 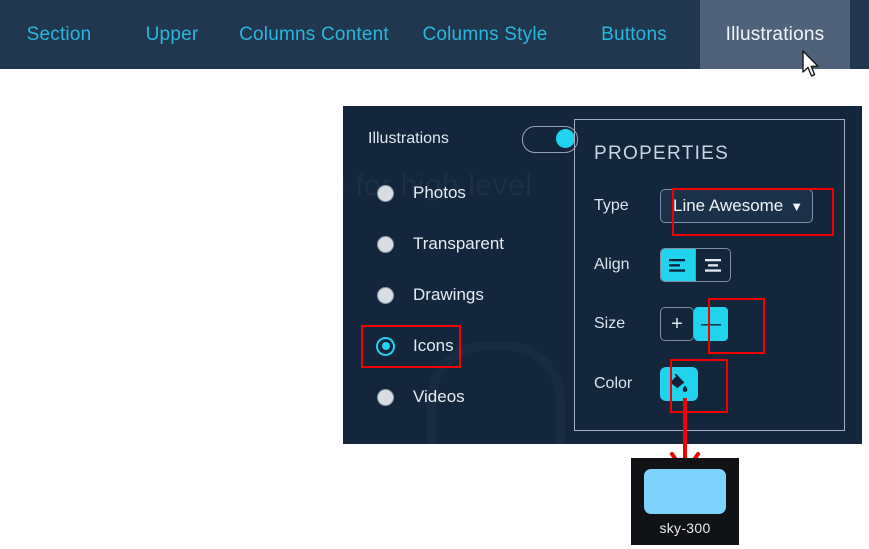 I want to click on align-segmented-control, so click(x=695, y=265).